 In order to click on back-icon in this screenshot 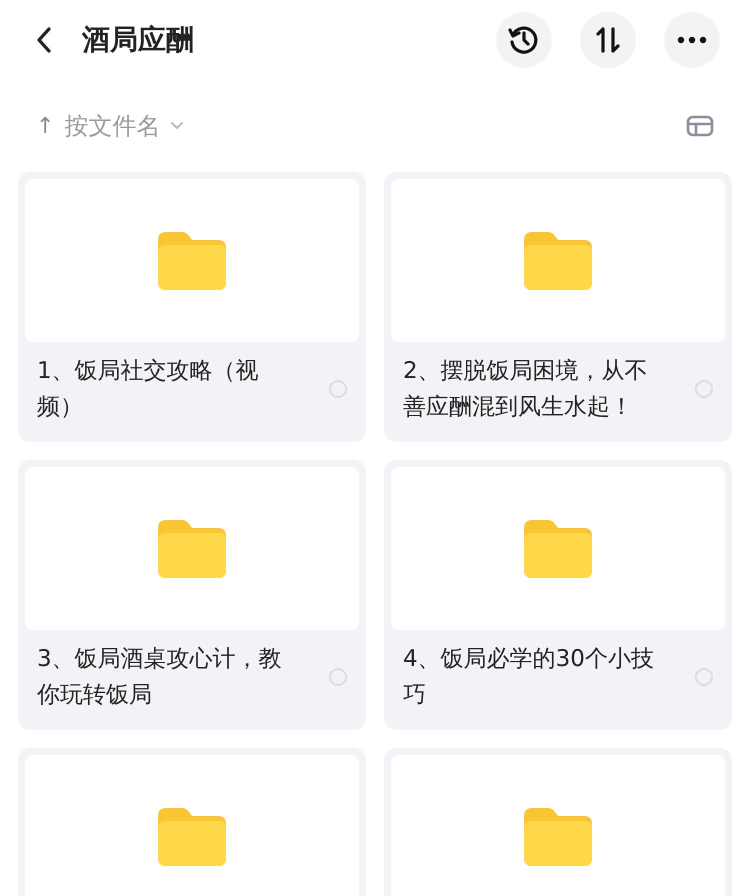, I will do `click(44, 40)`.